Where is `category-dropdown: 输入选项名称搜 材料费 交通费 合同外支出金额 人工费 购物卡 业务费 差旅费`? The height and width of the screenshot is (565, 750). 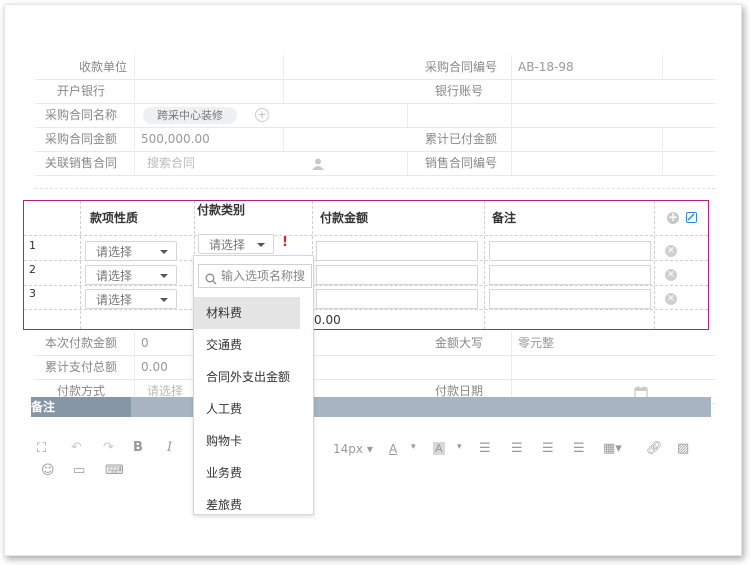 category-dropdown: 输入选项名称搜 材料费 交通费 合同外支出金额 人工费 购物卡 业务费 差旅费 is located at coordinates (253, 385).